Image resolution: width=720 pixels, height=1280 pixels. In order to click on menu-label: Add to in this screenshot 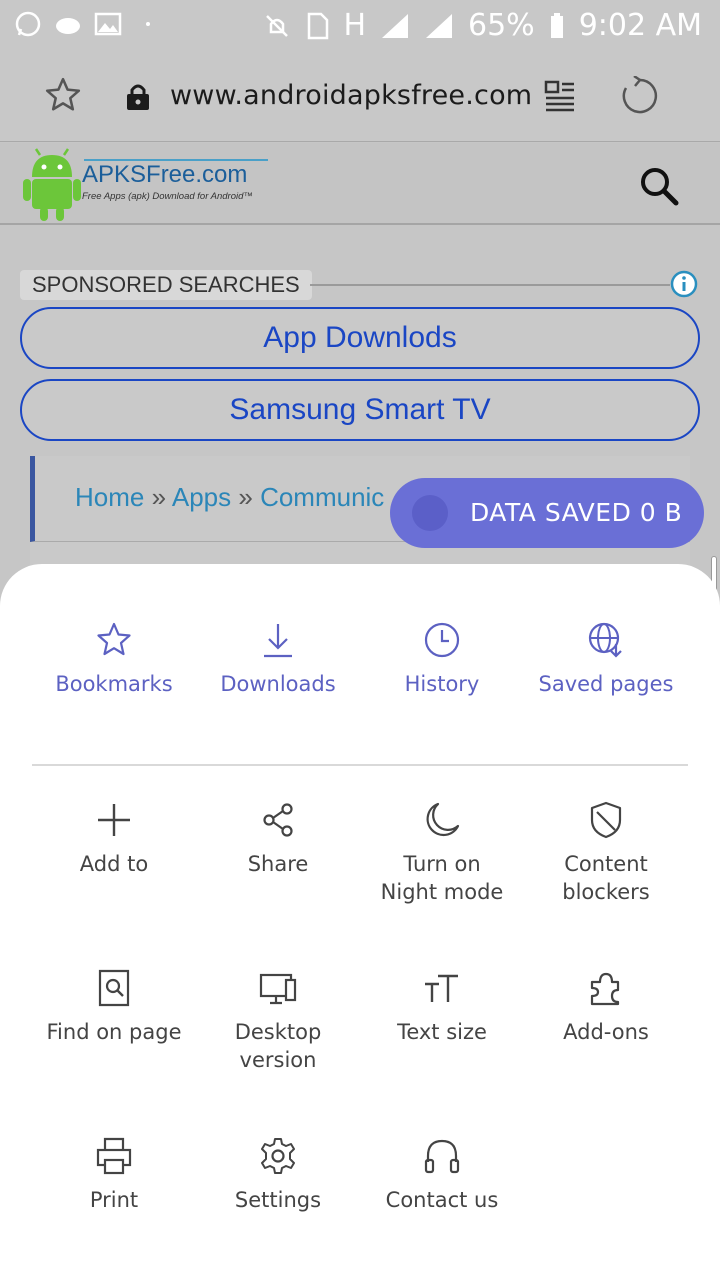, I will do `click(114, 864)`.